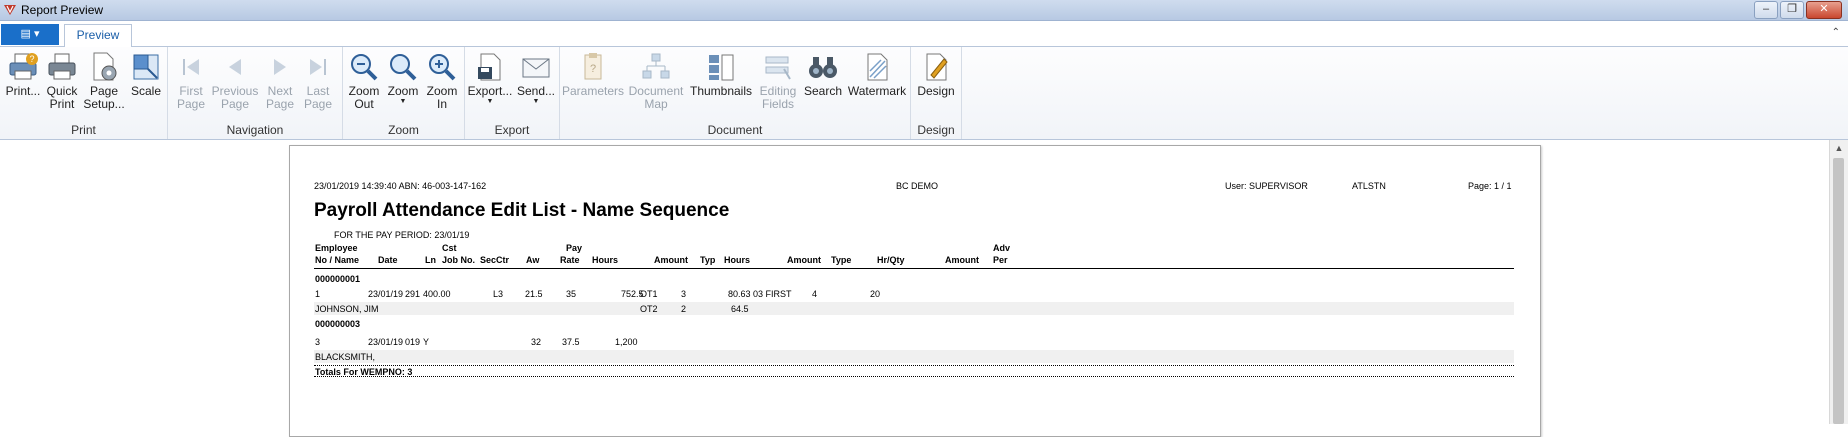  Describe the element at coordinates (235, 67) in the screenshot. I see `previous-page-icon` at that location.